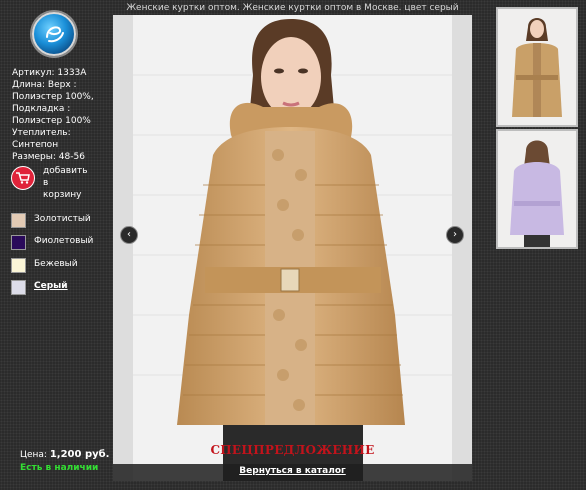  Describe the element at coordinates (129, 235) in the screenshot. I see `chevron-left-icon: ‹` at that location.